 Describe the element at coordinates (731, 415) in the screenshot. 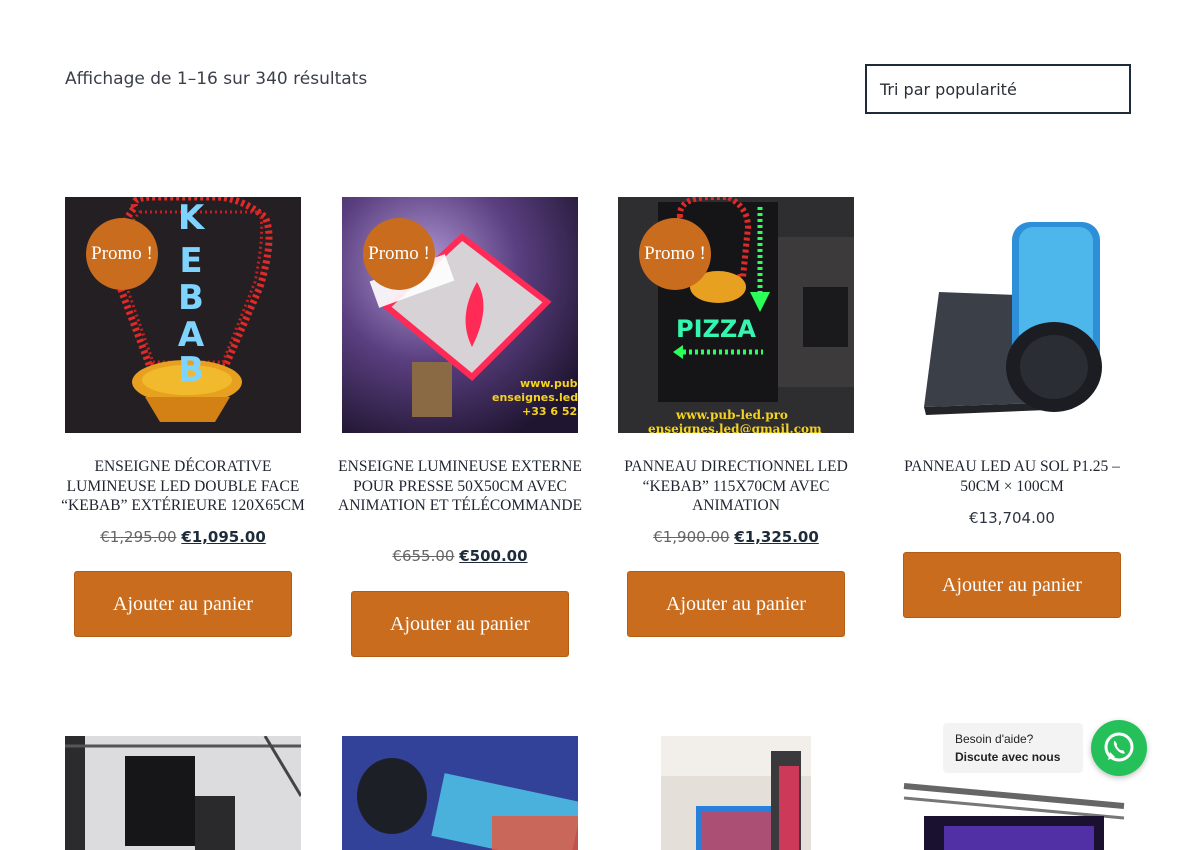

I see `svg-text: www.pub-led.pro` at that location.